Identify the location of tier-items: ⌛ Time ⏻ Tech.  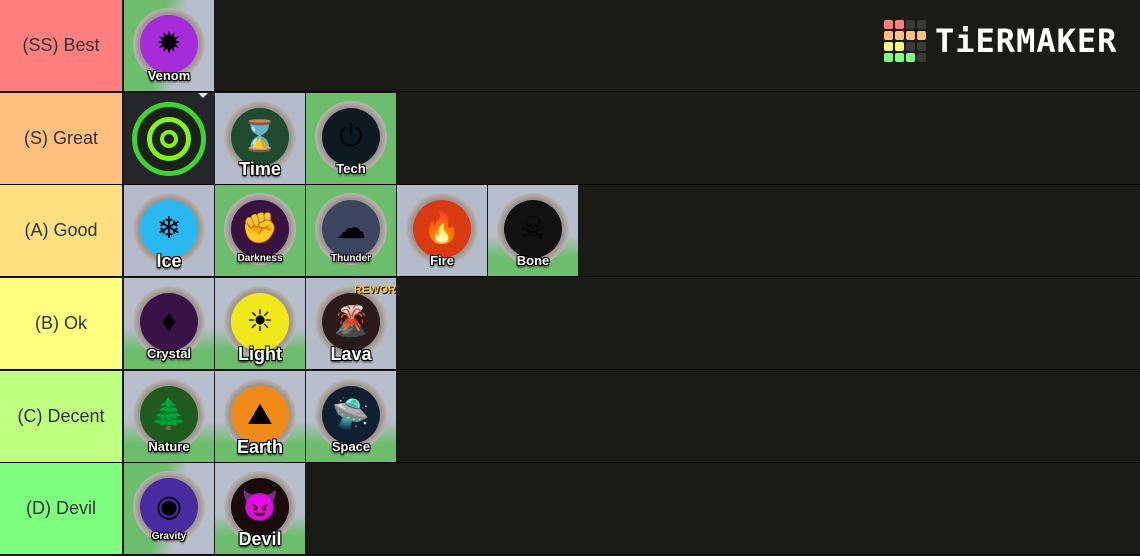
(260, 138).